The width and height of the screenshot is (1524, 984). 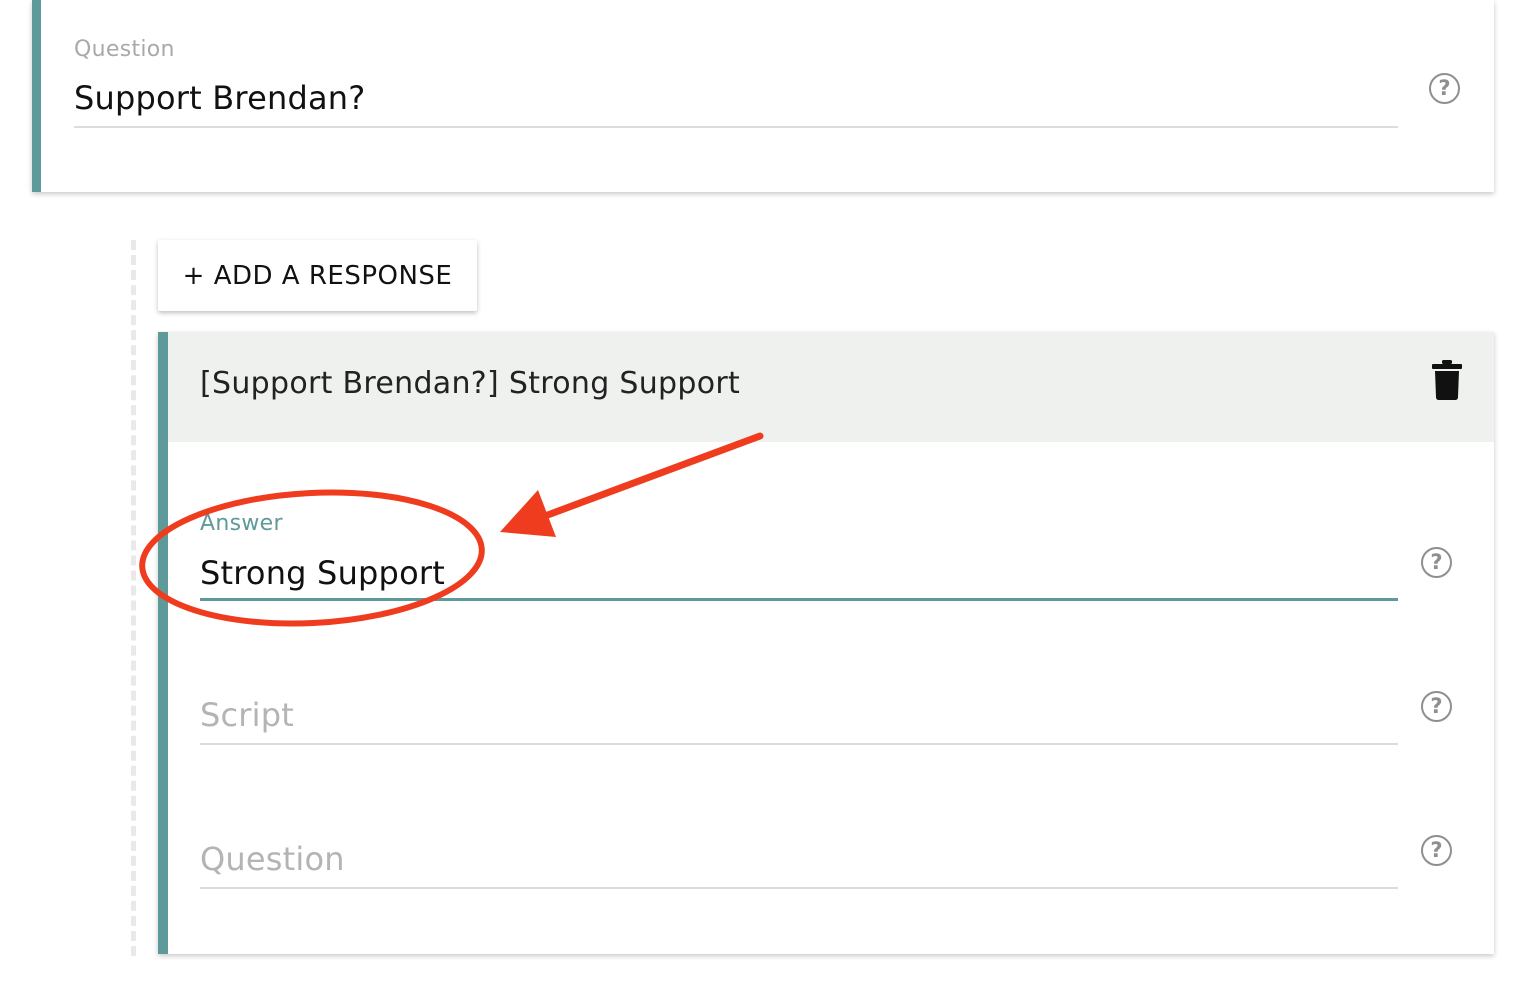 What do you see at coordinates (133, 598) in the screenshot?
I see `response-connector-line` at bounding box center [133, 598].